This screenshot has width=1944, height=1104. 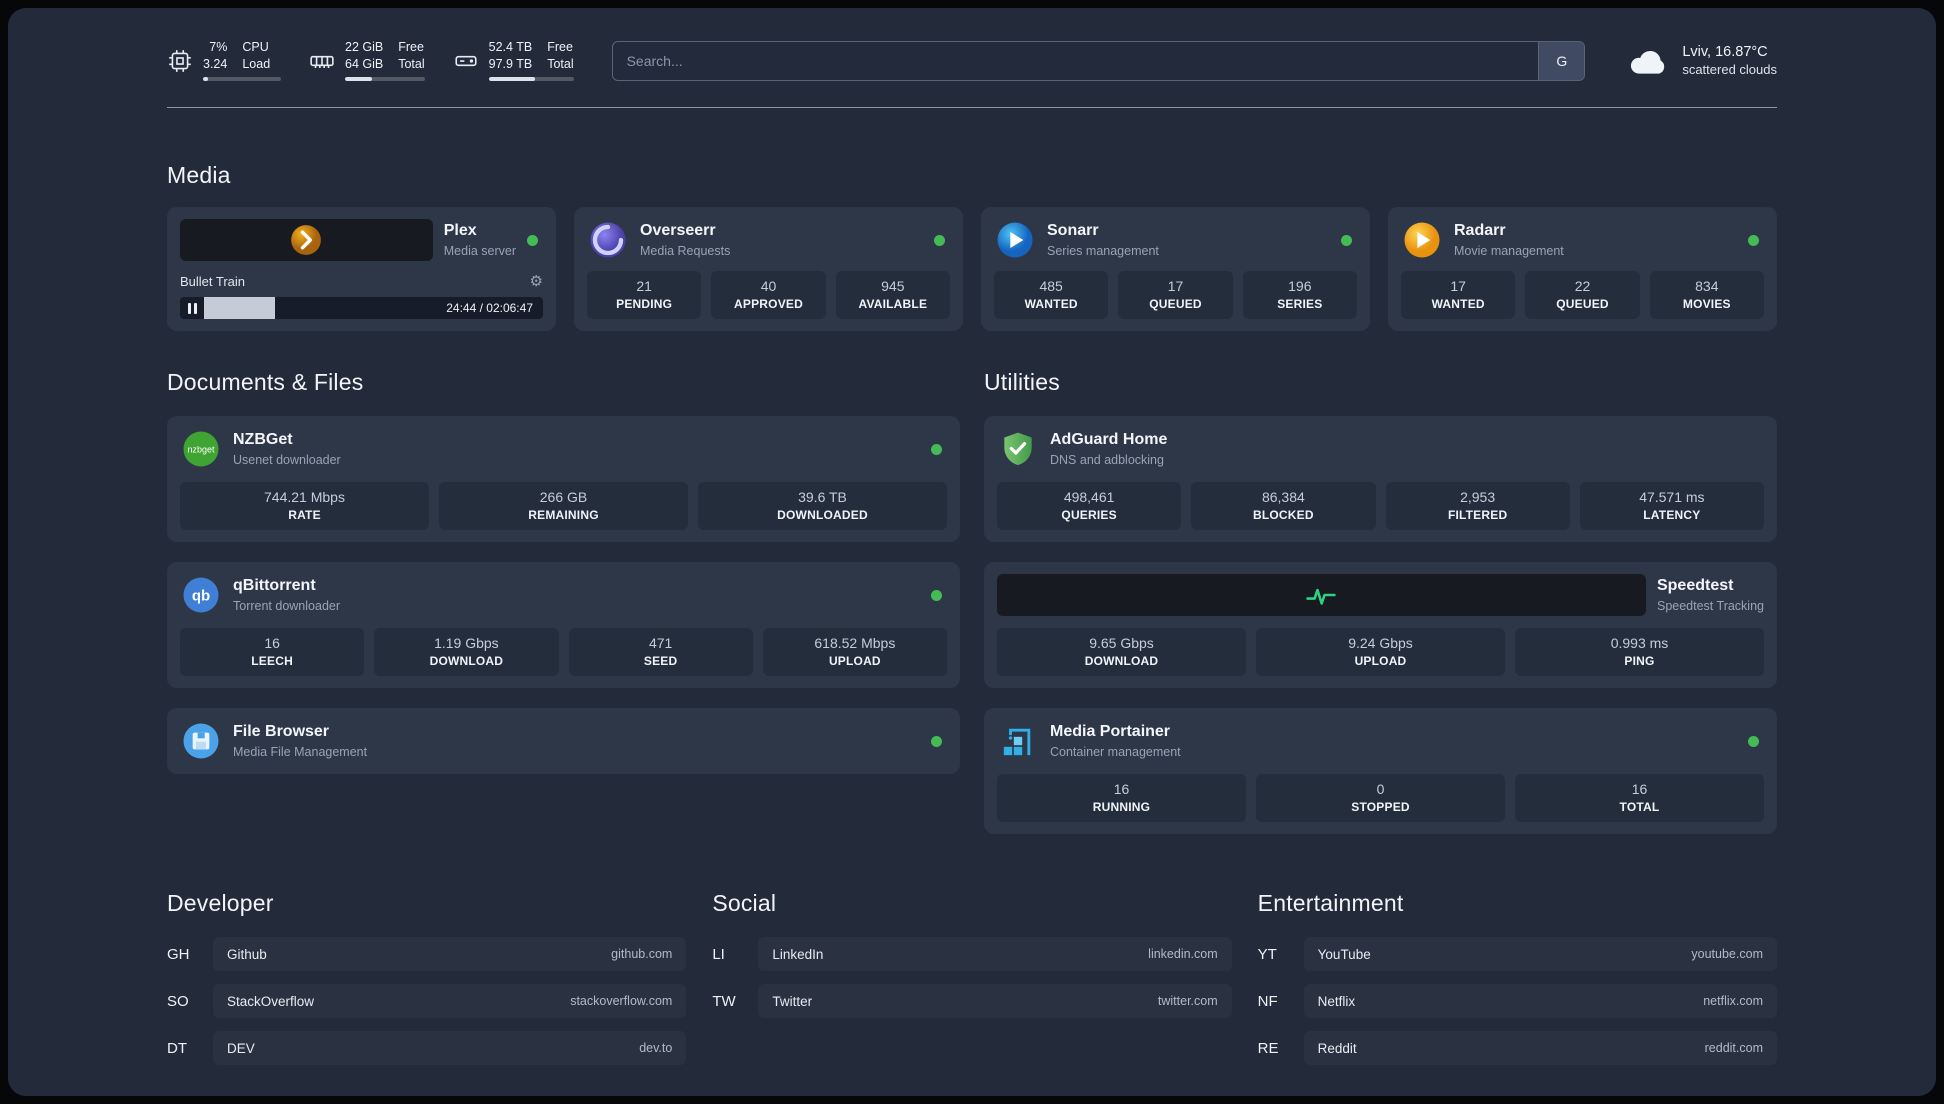 What do you see at coordinates (1639, 652) in the screenshot?
I see `stat-ping: 0.993 ms PING` at bounding box center [1639, 652].